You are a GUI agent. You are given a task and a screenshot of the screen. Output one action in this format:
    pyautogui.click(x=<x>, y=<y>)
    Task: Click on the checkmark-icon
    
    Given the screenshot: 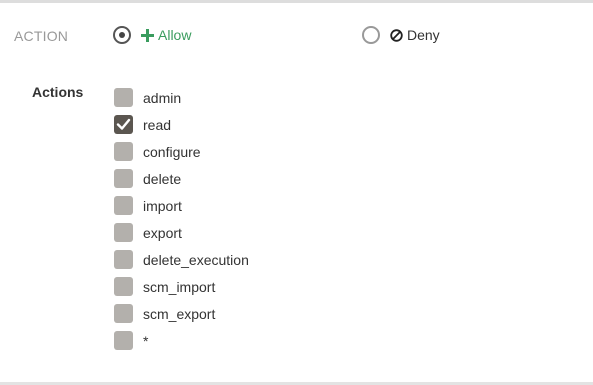 What is the action you would take?
    pyautogui.click(x=123, y=124)
    